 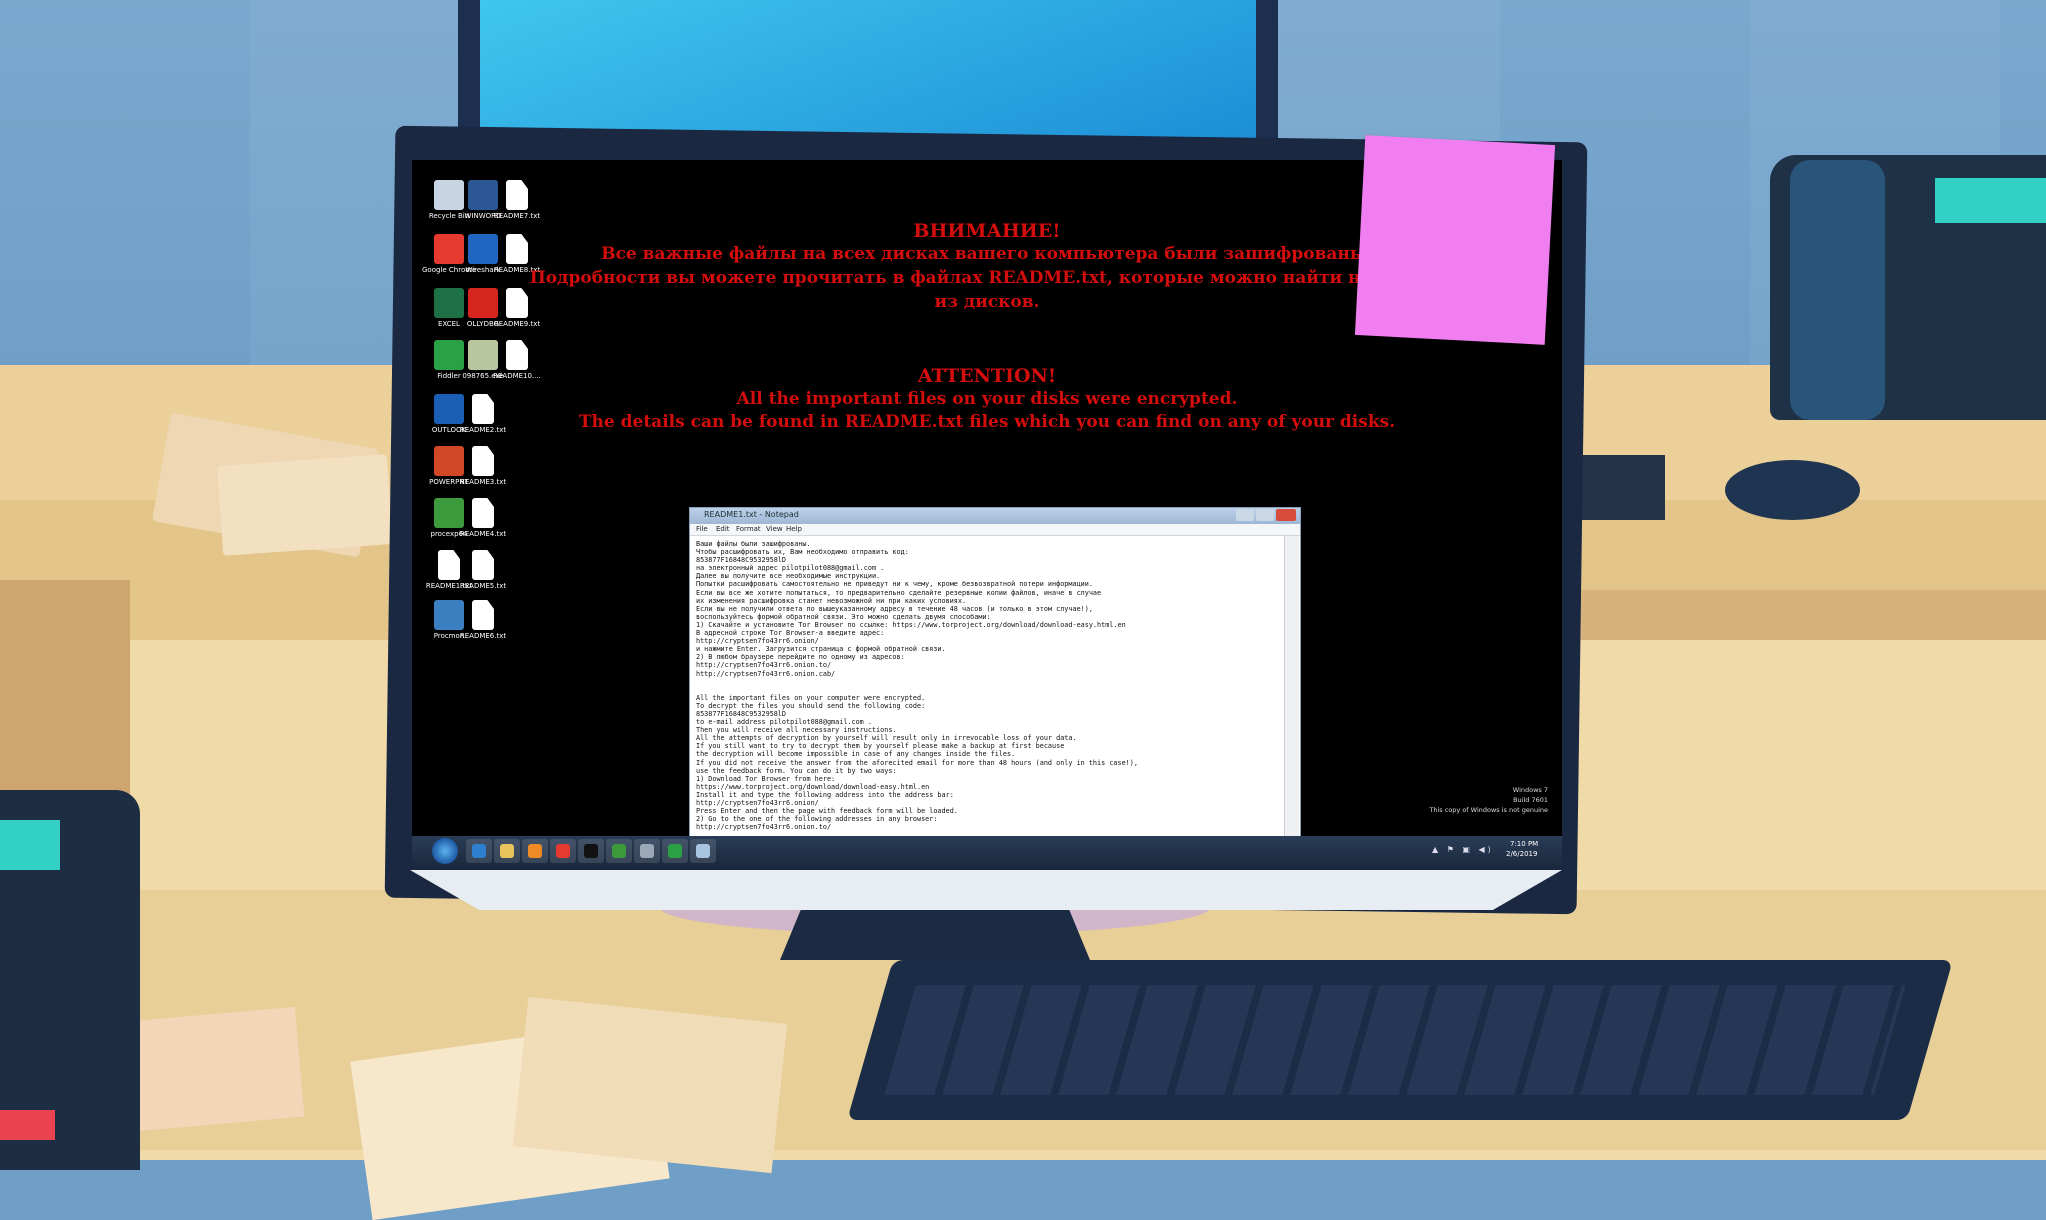 I want to click on fiddler-icon, so click(x=675, y=851).